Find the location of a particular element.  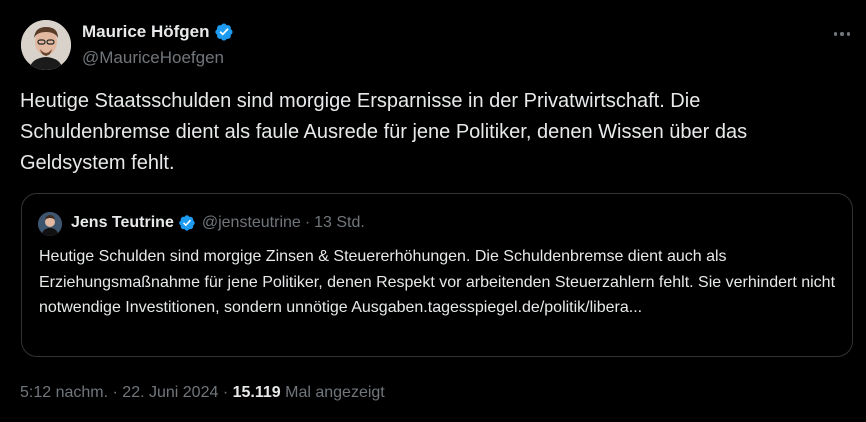

author-name: Maurice Höfgen is located at coordinates (158, 32).